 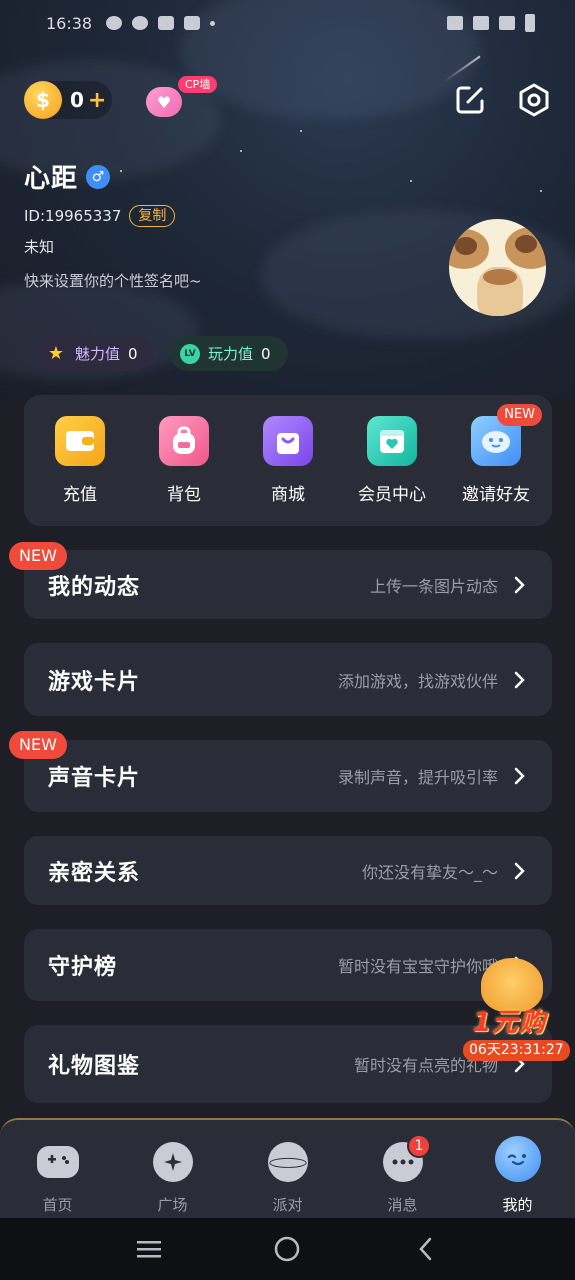 I want to click on status-bar: 16:38, so click(x=290, y=23).